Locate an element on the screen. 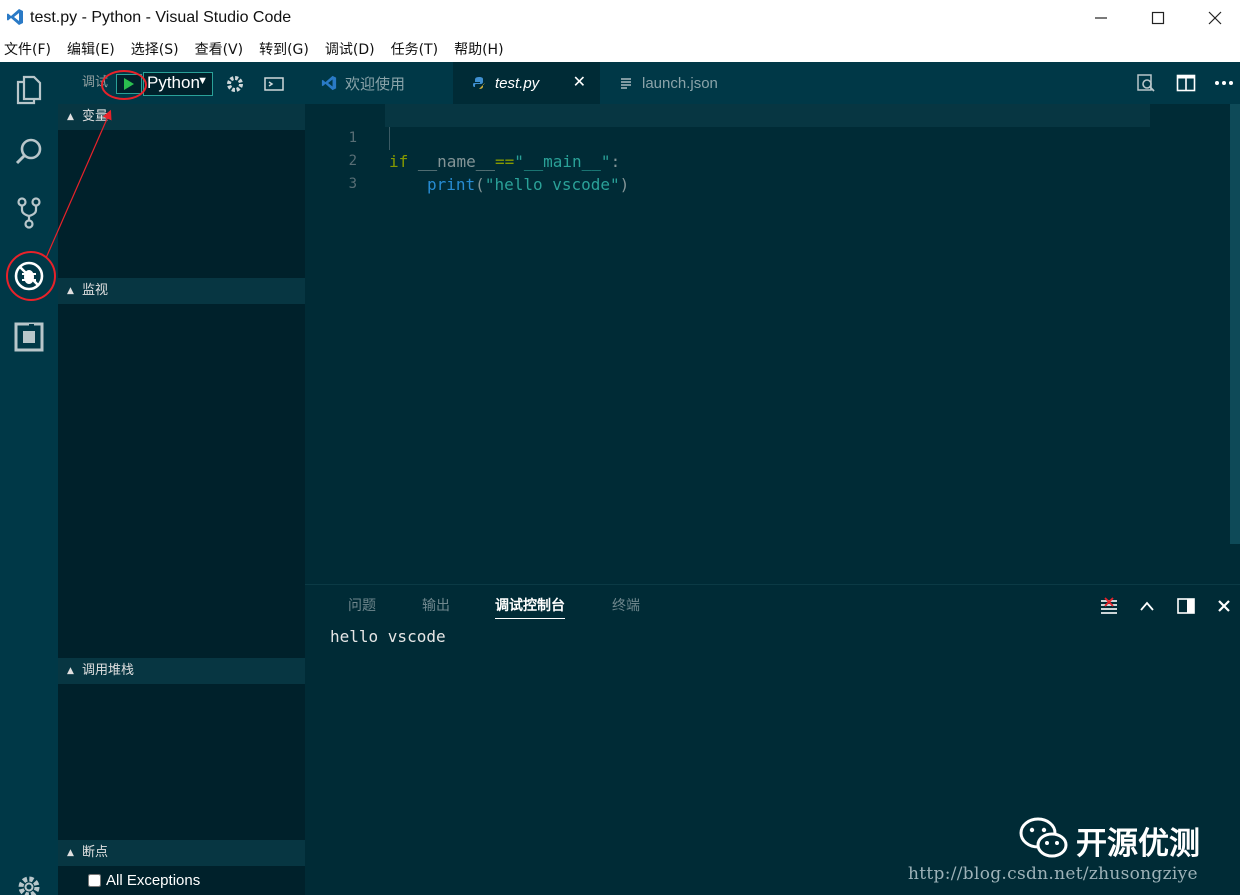  editor-tab-bar: 欢迎使用 test.py ✕ launch.json is located at coordinates (772, 83).